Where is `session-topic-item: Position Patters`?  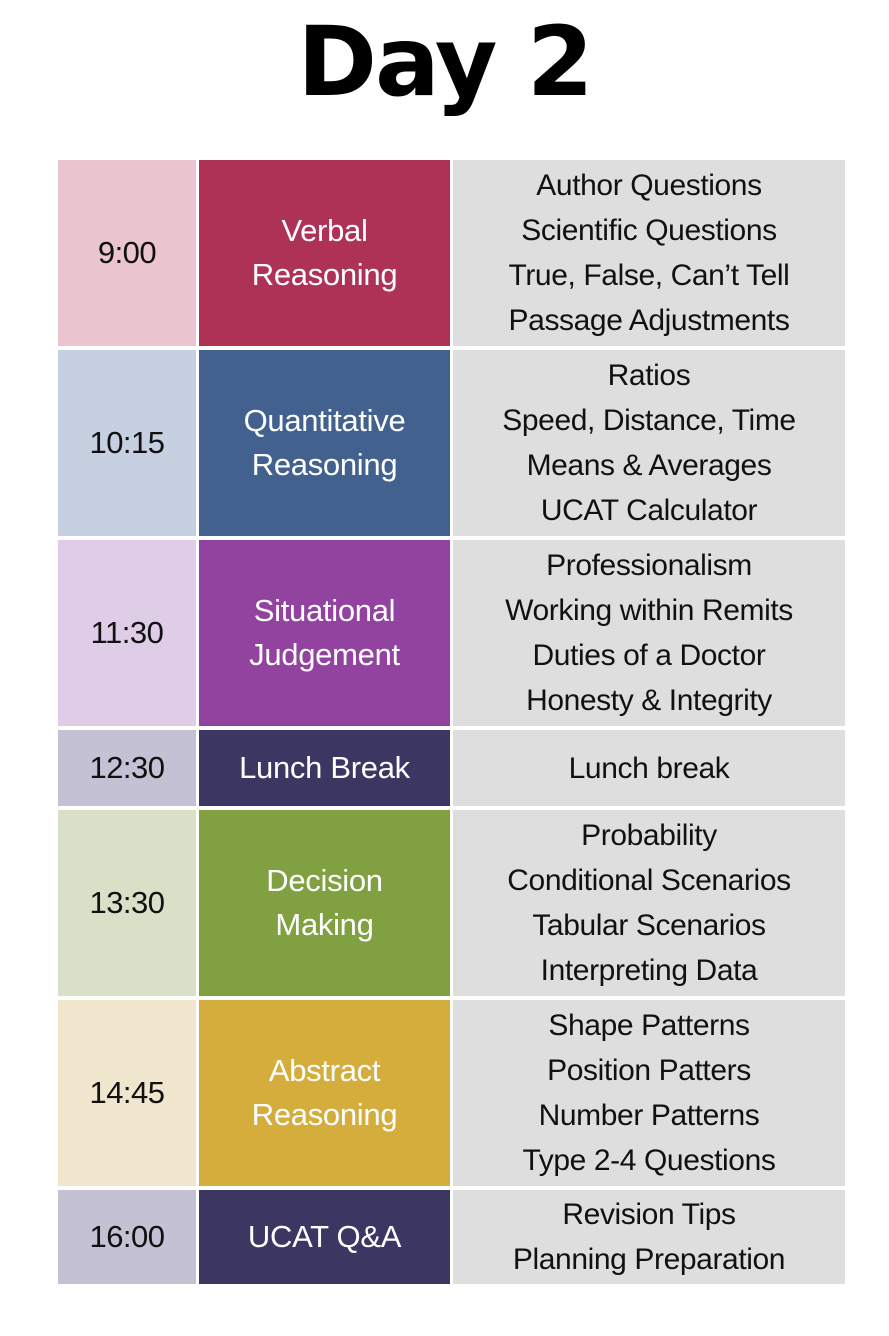
session-topic-item: Position Patters is located at coordinates (649, 1070).